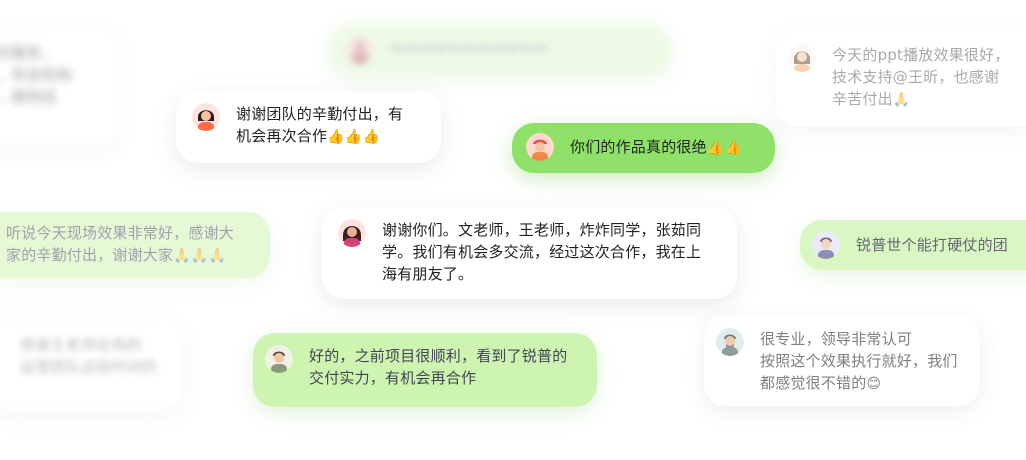 Image resolution: width=1026 pixels, height=460 pixels. I want to click on message-bubble-great-work: 你们的作品真的很绝👍👍, so click(643, 148).